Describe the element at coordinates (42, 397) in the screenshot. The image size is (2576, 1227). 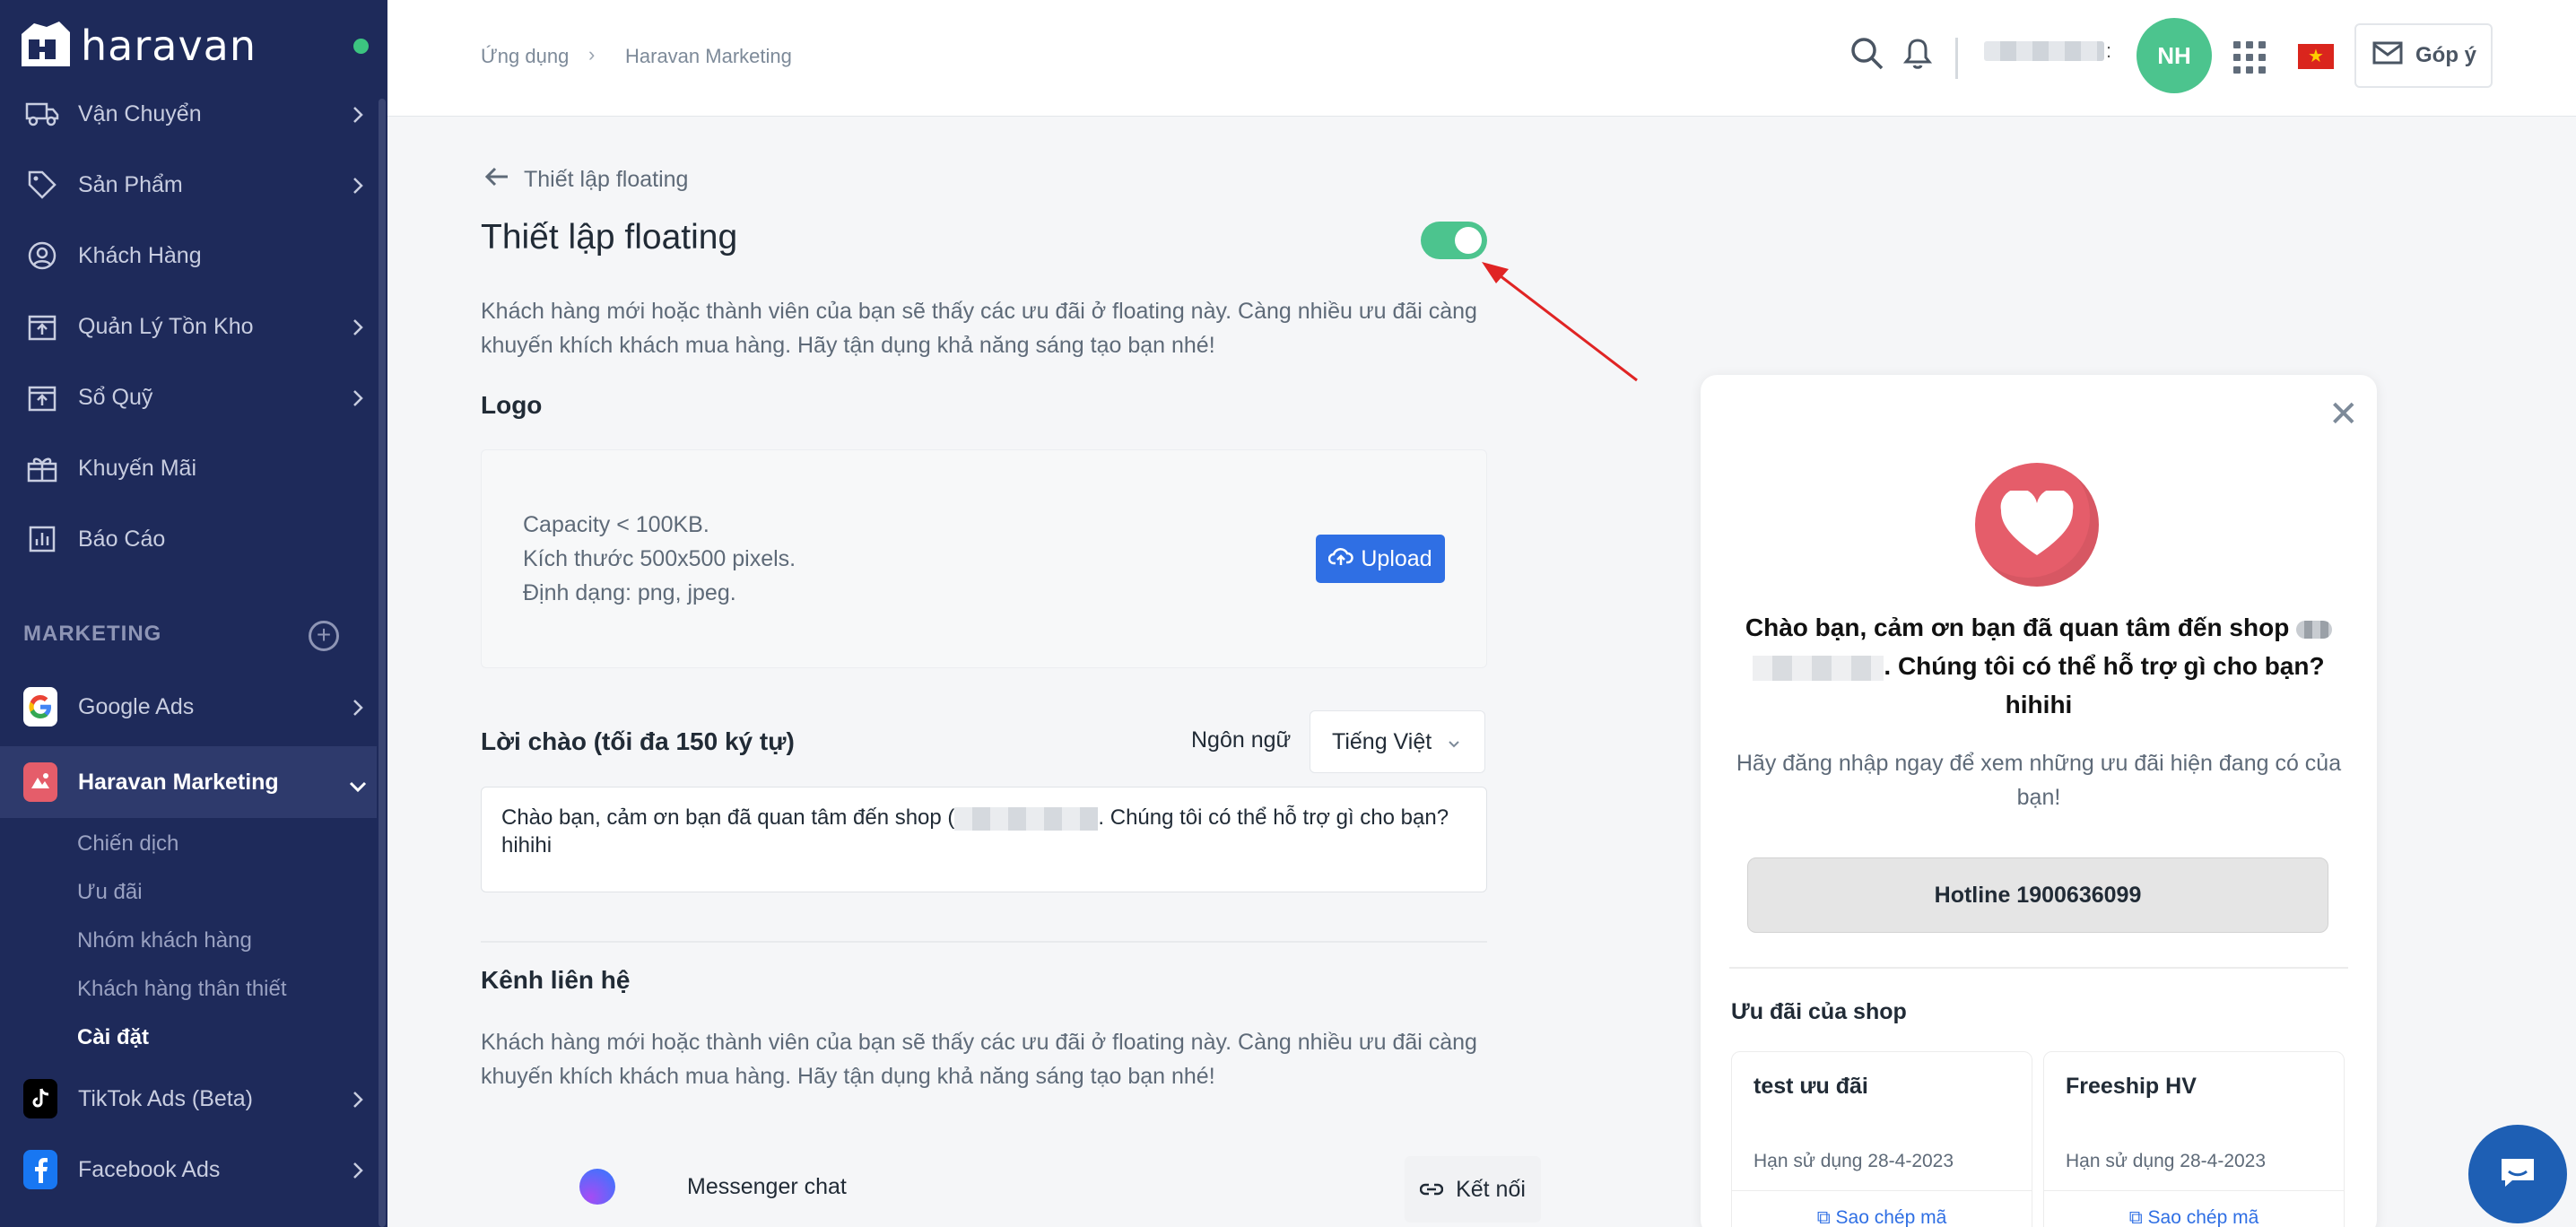
I see `cashbook-icon` at that location.